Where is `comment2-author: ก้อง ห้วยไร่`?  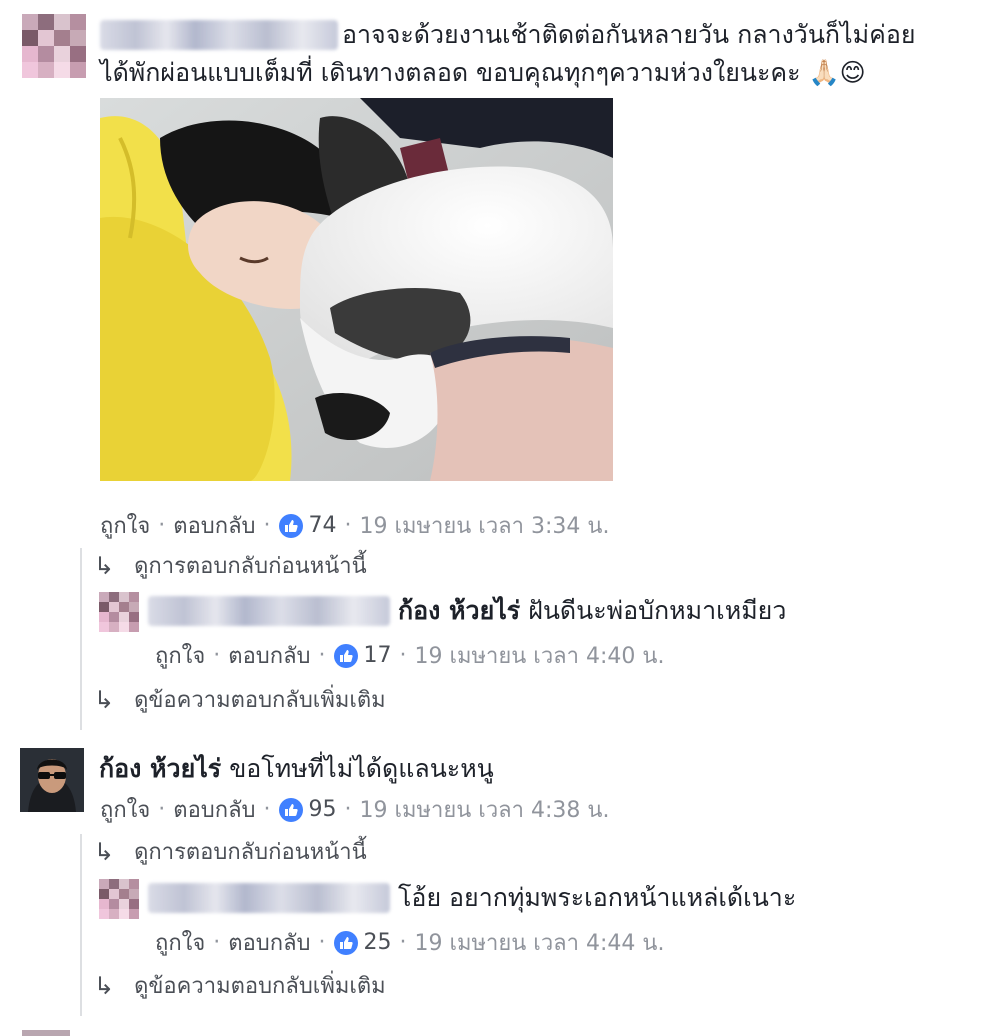 comment2-author: ก้อง ห้วยไร่ is located at coordinates (160, 768).